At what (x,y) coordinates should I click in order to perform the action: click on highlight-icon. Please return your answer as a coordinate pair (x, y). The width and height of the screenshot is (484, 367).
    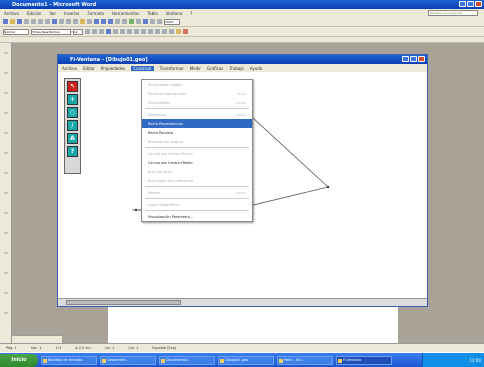
    Looking at the image, I should click on (178, 31).